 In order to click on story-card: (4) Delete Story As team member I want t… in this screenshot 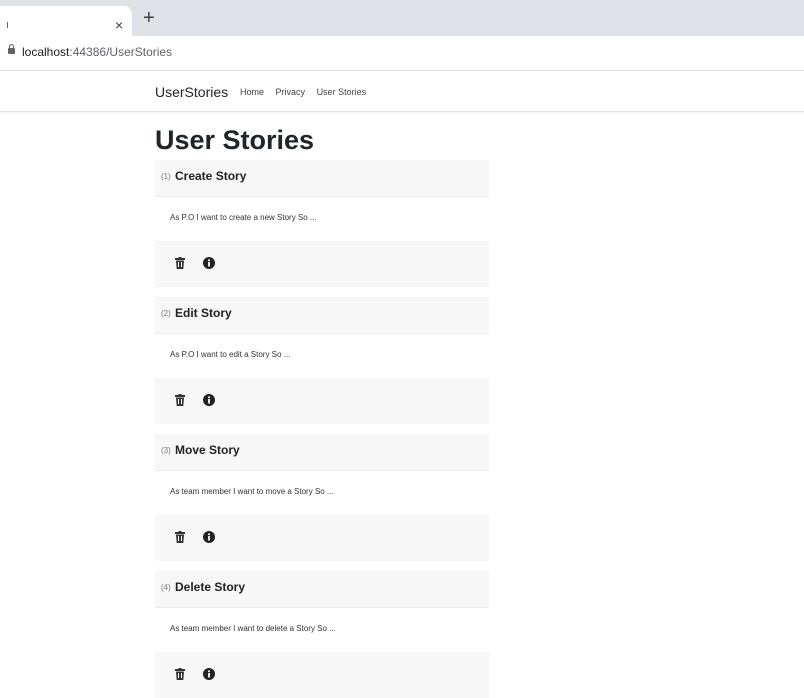, I will do `click(322, 634)`.